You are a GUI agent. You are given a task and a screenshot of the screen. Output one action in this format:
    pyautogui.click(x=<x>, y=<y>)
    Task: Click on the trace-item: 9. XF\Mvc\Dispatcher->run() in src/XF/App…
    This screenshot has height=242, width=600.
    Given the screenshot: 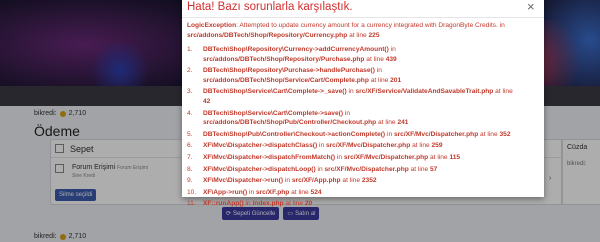 What is the action you would take?
    pyautogui.click(x=282, y=181)
    